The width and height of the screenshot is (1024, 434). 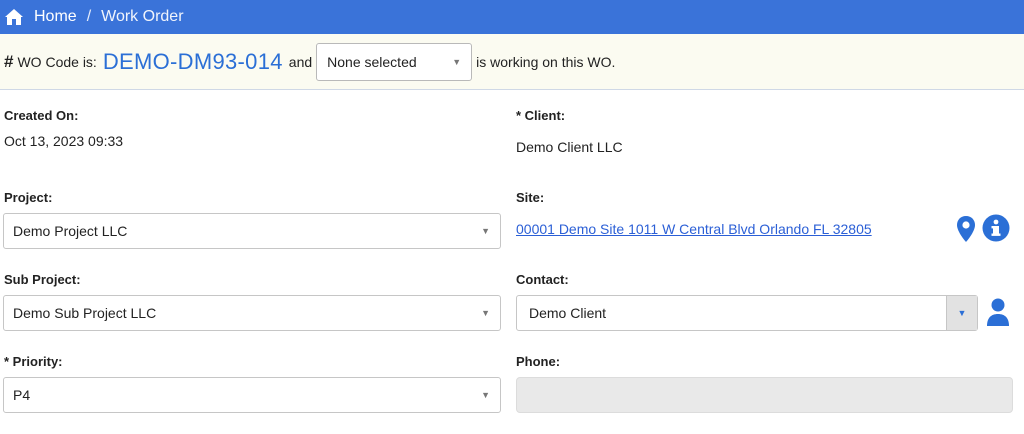 I want to click on priority-select-value: P4, so click(x=22, y=395).